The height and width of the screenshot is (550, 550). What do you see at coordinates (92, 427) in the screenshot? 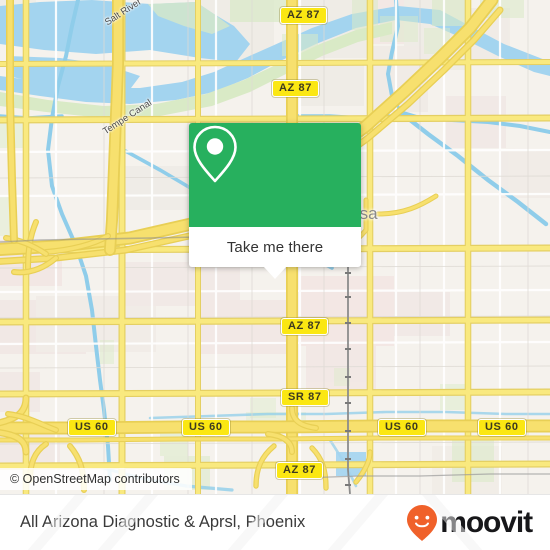
I see `highway-shield-us60-west: US 60` at bounding box center [92, 427].